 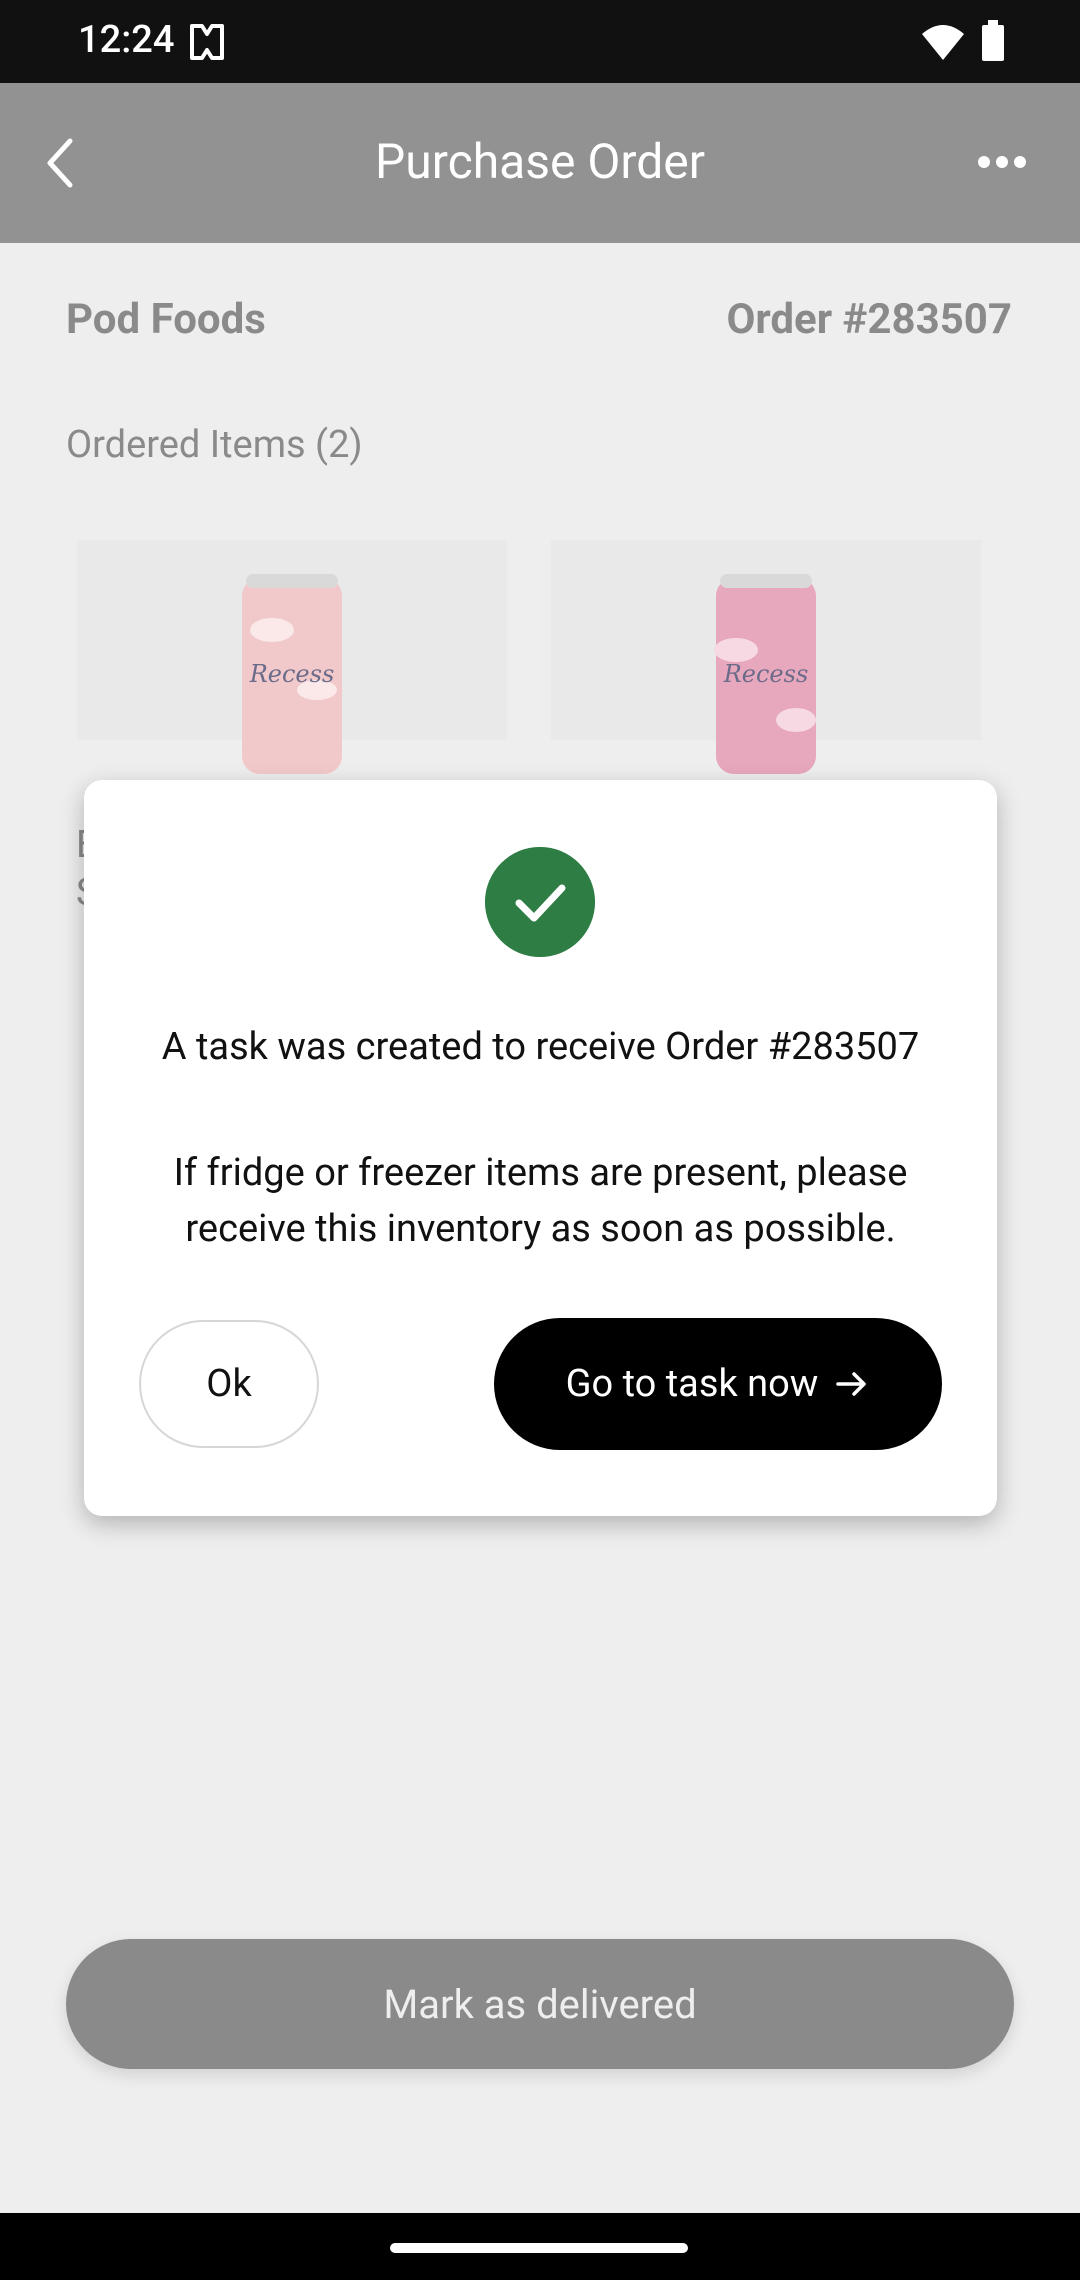 I want to click on go-to-task-label: Go to task now, so click(x=692, y=1384).